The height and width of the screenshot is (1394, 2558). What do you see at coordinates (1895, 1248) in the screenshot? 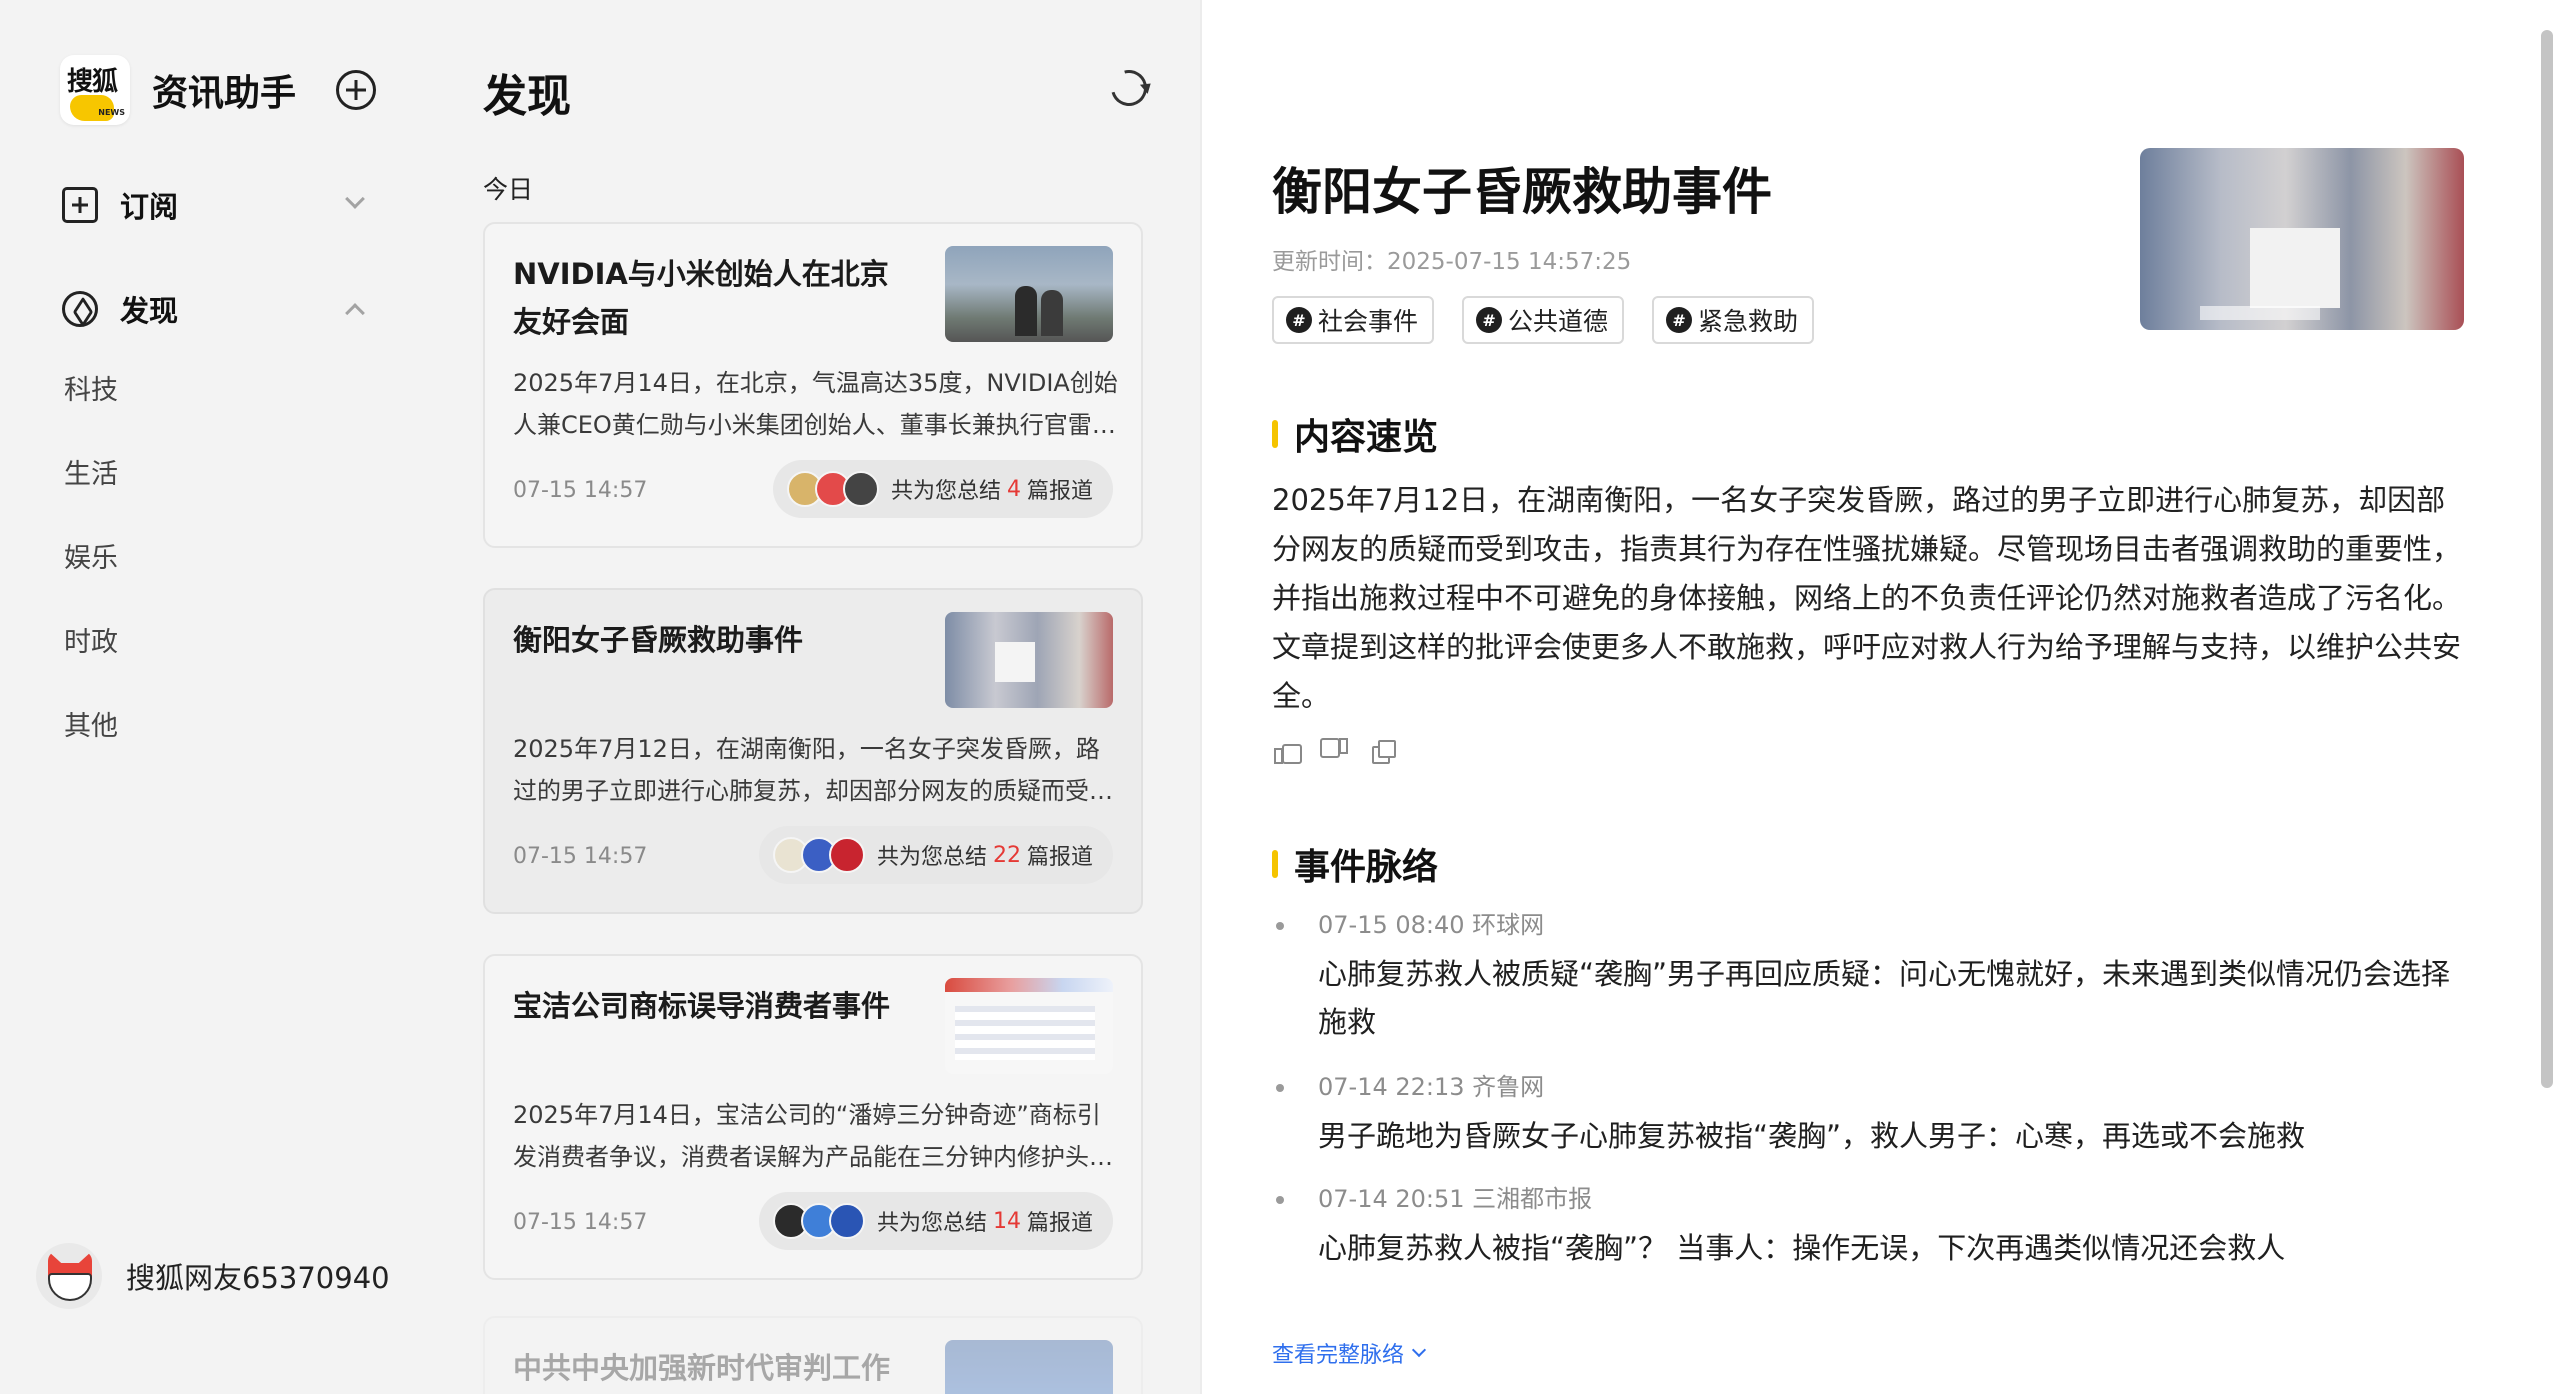
I see `timeline-headline: 心肺复苏救人被指“袭胸”？ 当事人：操作无误，下次再遇类似情况还会救人` at bounding box center [1895, 1248].